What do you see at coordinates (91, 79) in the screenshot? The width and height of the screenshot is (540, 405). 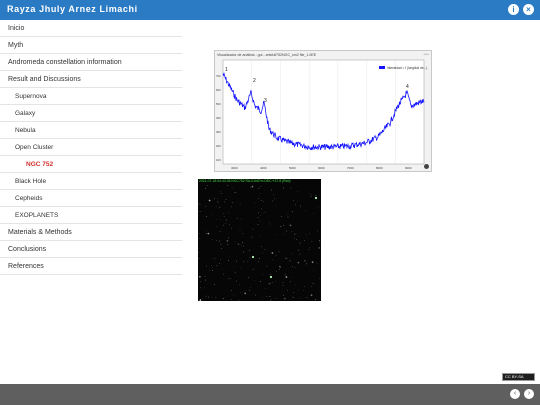 I see `sidebar-item-results: Result and Discussions` at bounding box center [91, 79].